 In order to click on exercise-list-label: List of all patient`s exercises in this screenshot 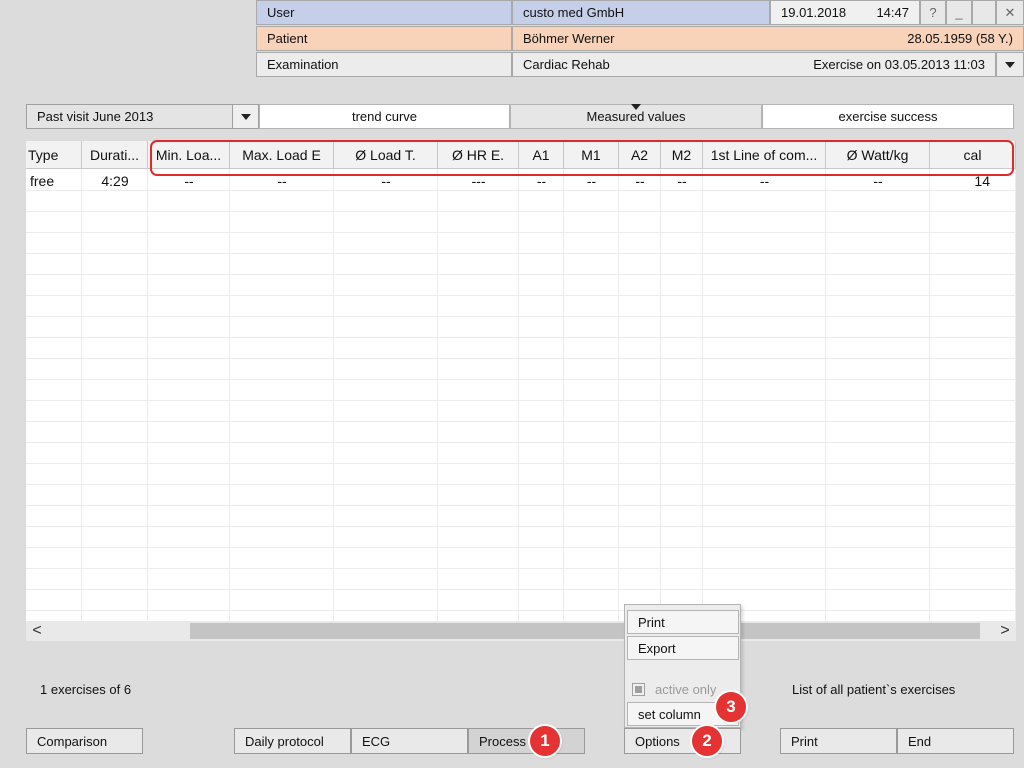, I will do `click(874, 689)`.